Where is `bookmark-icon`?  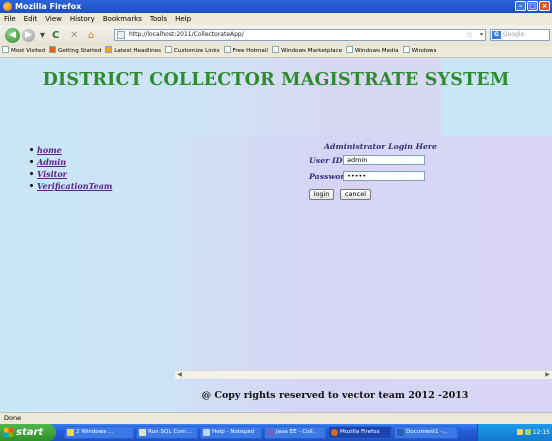 bookmark-icon is located at coordinates (5, 49).